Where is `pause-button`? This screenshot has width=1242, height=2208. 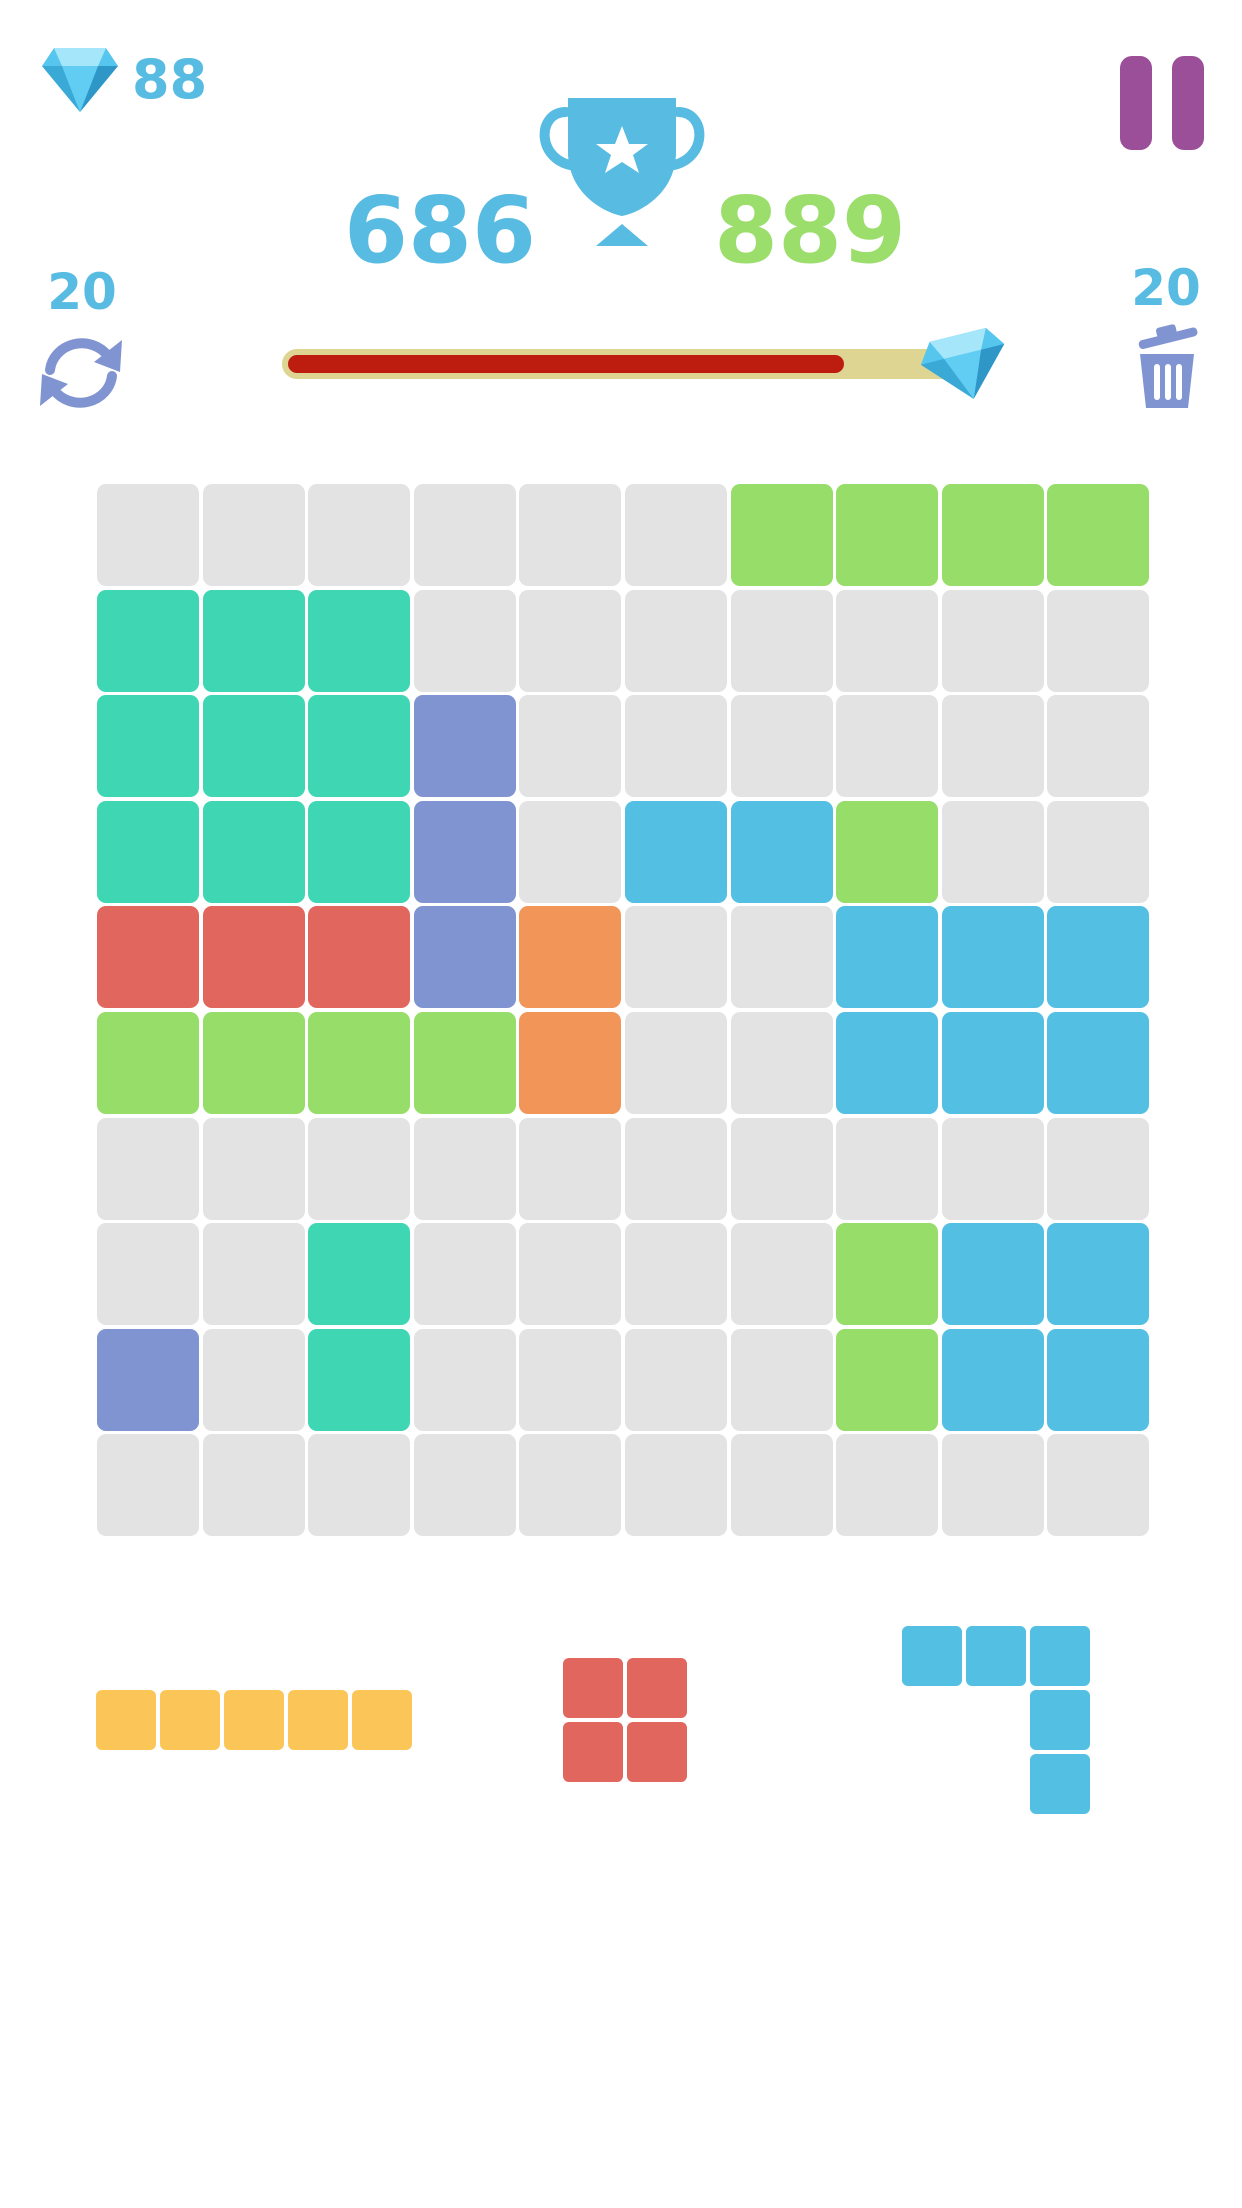 pause-button is located at coordinates (1162, 103).